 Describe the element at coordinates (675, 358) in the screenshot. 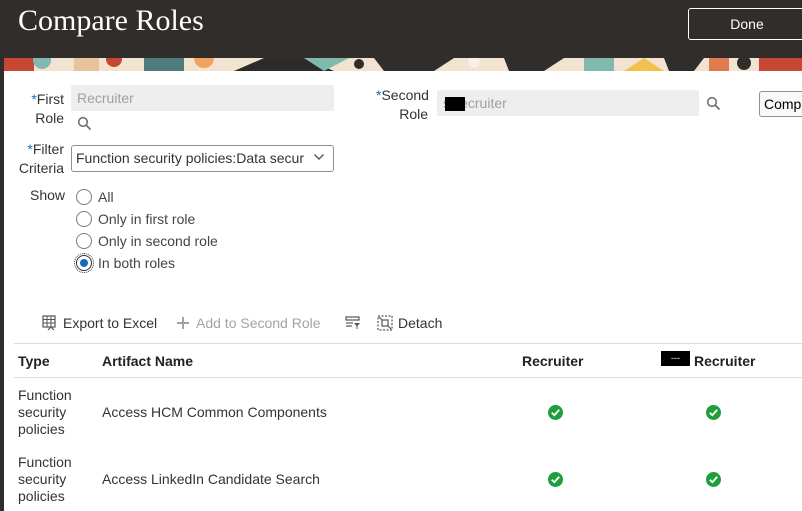

I see `redaction-block: ---` at that location.